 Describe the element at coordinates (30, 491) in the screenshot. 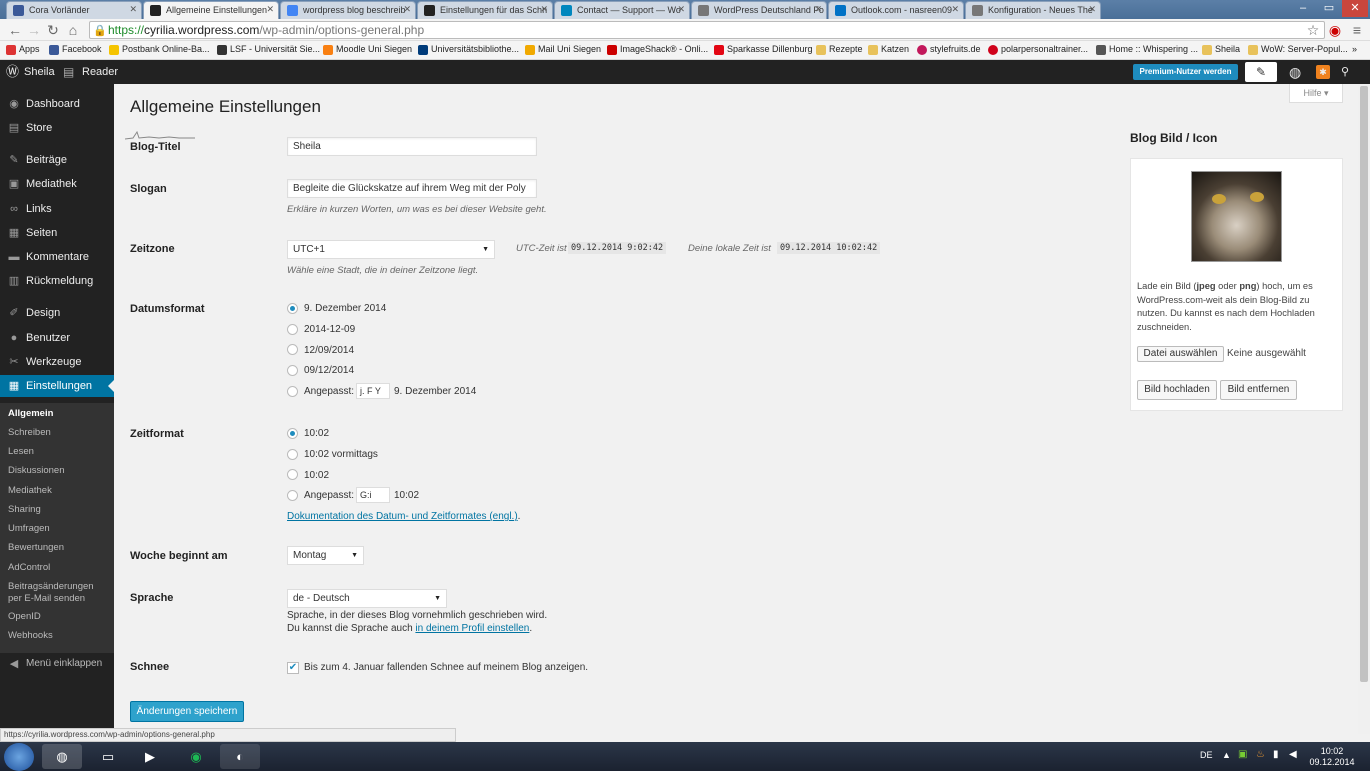

I see `submenu-item-media: Mediathek` at that location.